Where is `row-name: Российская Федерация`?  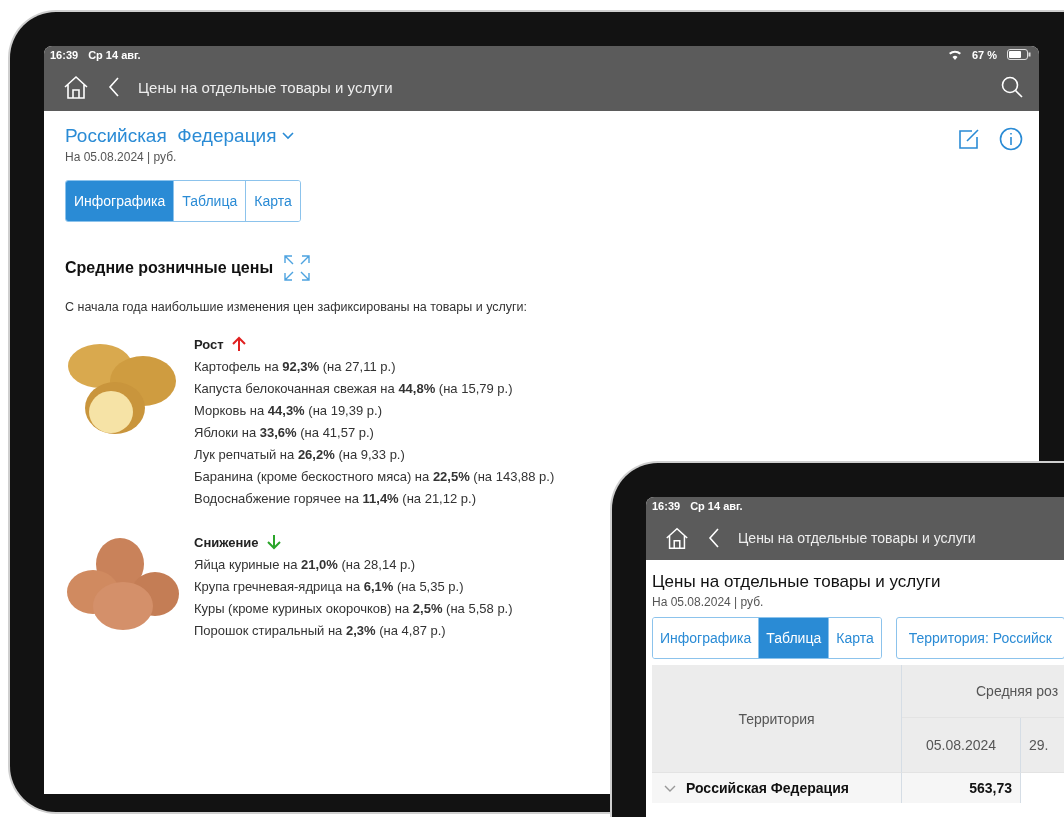 row-name: Российская Федерация is located at coordinates (767, 788).